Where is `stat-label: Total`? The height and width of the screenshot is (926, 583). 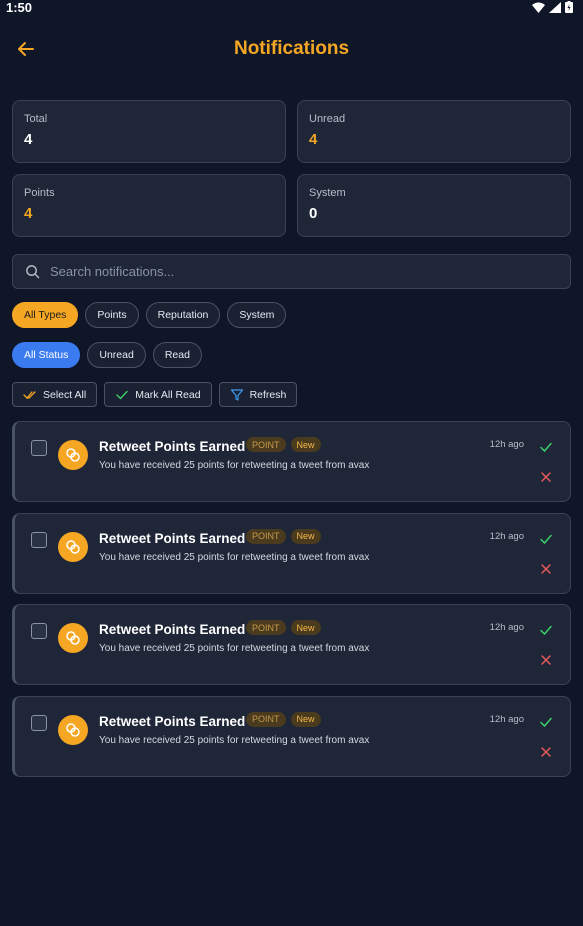 stat-label: Total is located at coordinates (36, 119).